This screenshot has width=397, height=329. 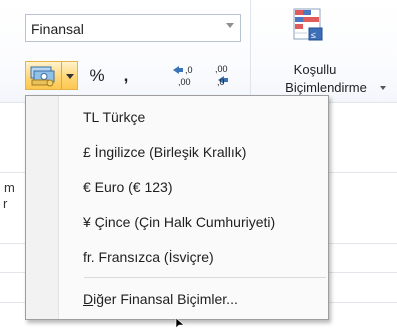 I want to click on number-format-combo: Finansal, so click(x=133, y=28).